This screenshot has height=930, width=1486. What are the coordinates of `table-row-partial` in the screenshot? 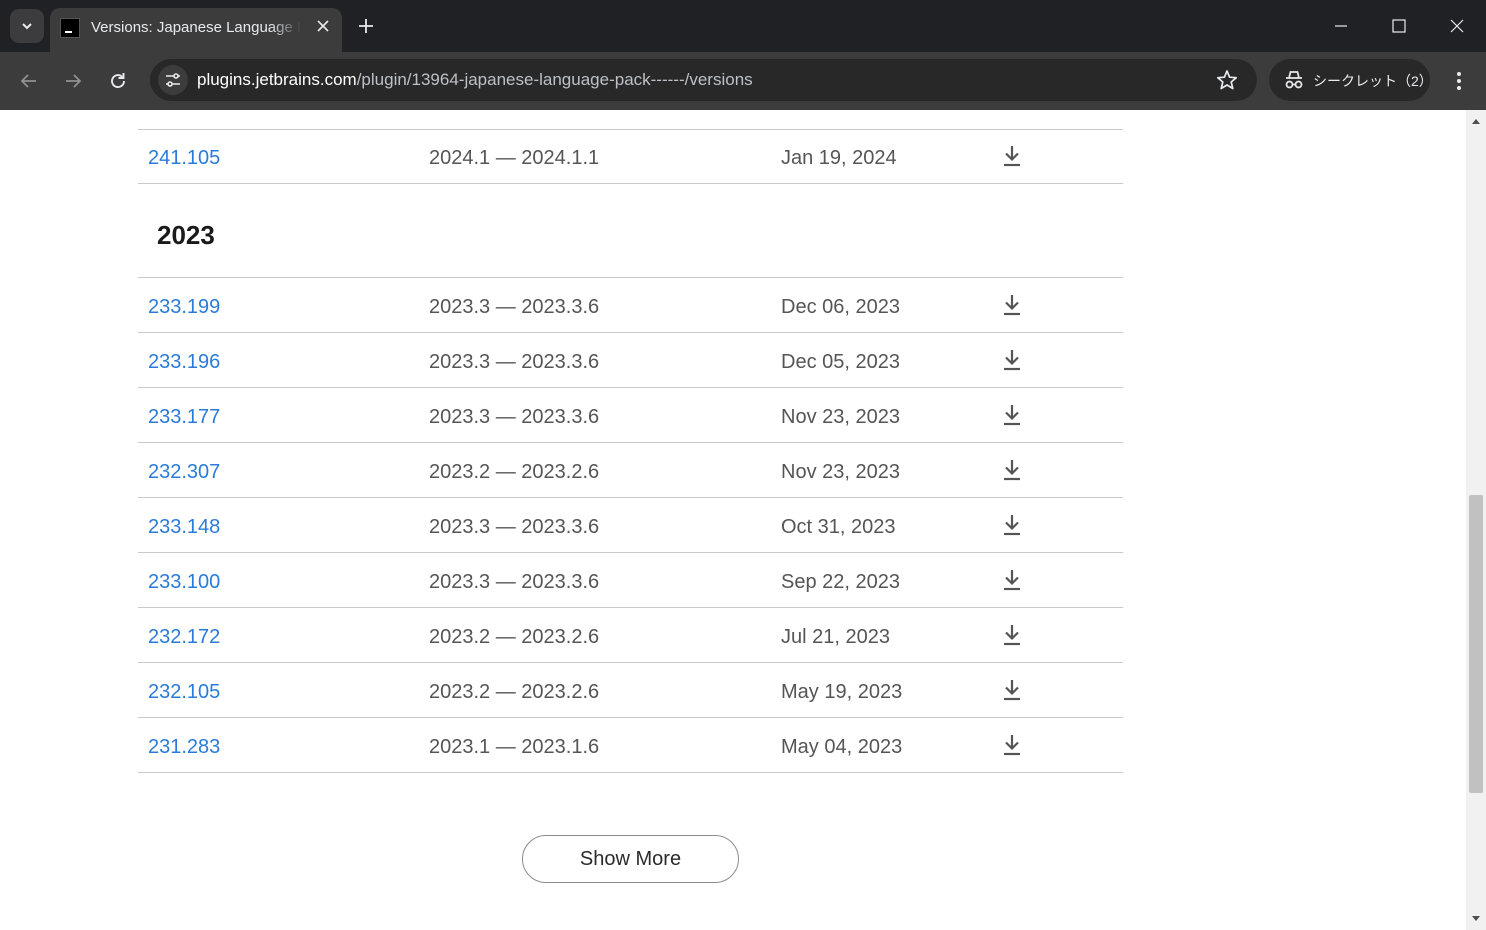 It's located at (630, 120).